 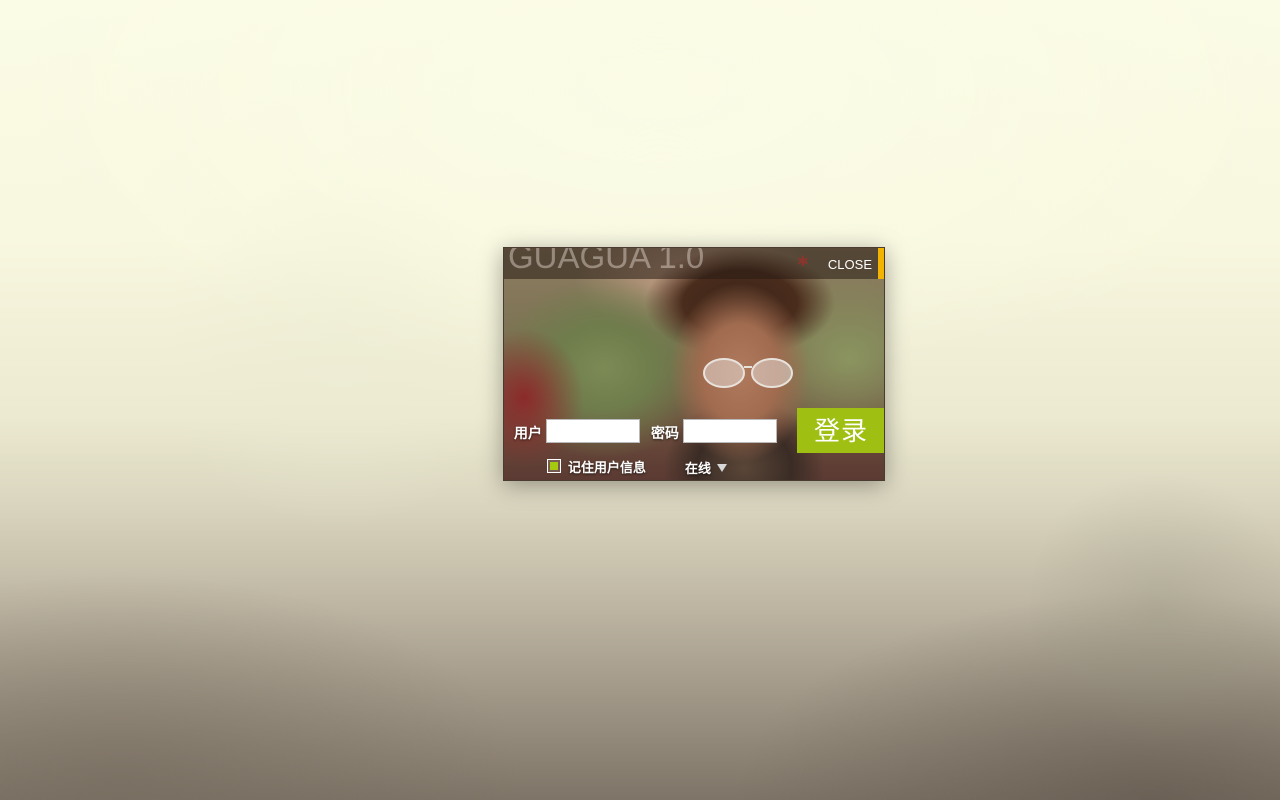 I want to click on username-input, so click(x=593, y=431).